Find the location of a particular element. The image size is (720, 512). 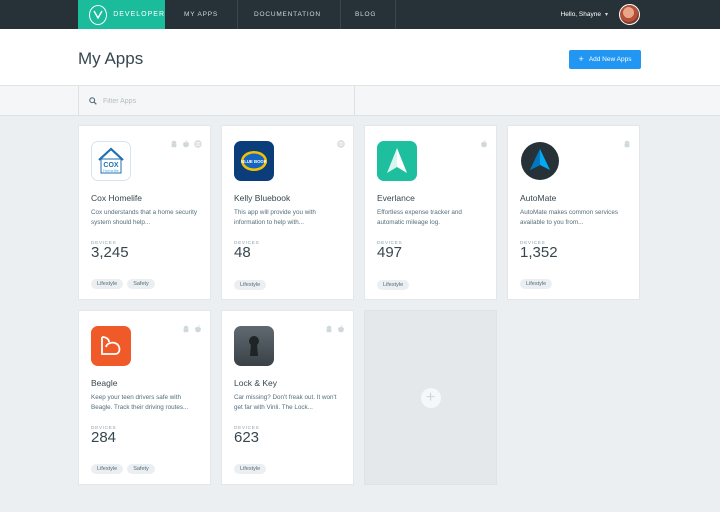

chevron-down-icon: ▾ is located at coordinates (606, 15).